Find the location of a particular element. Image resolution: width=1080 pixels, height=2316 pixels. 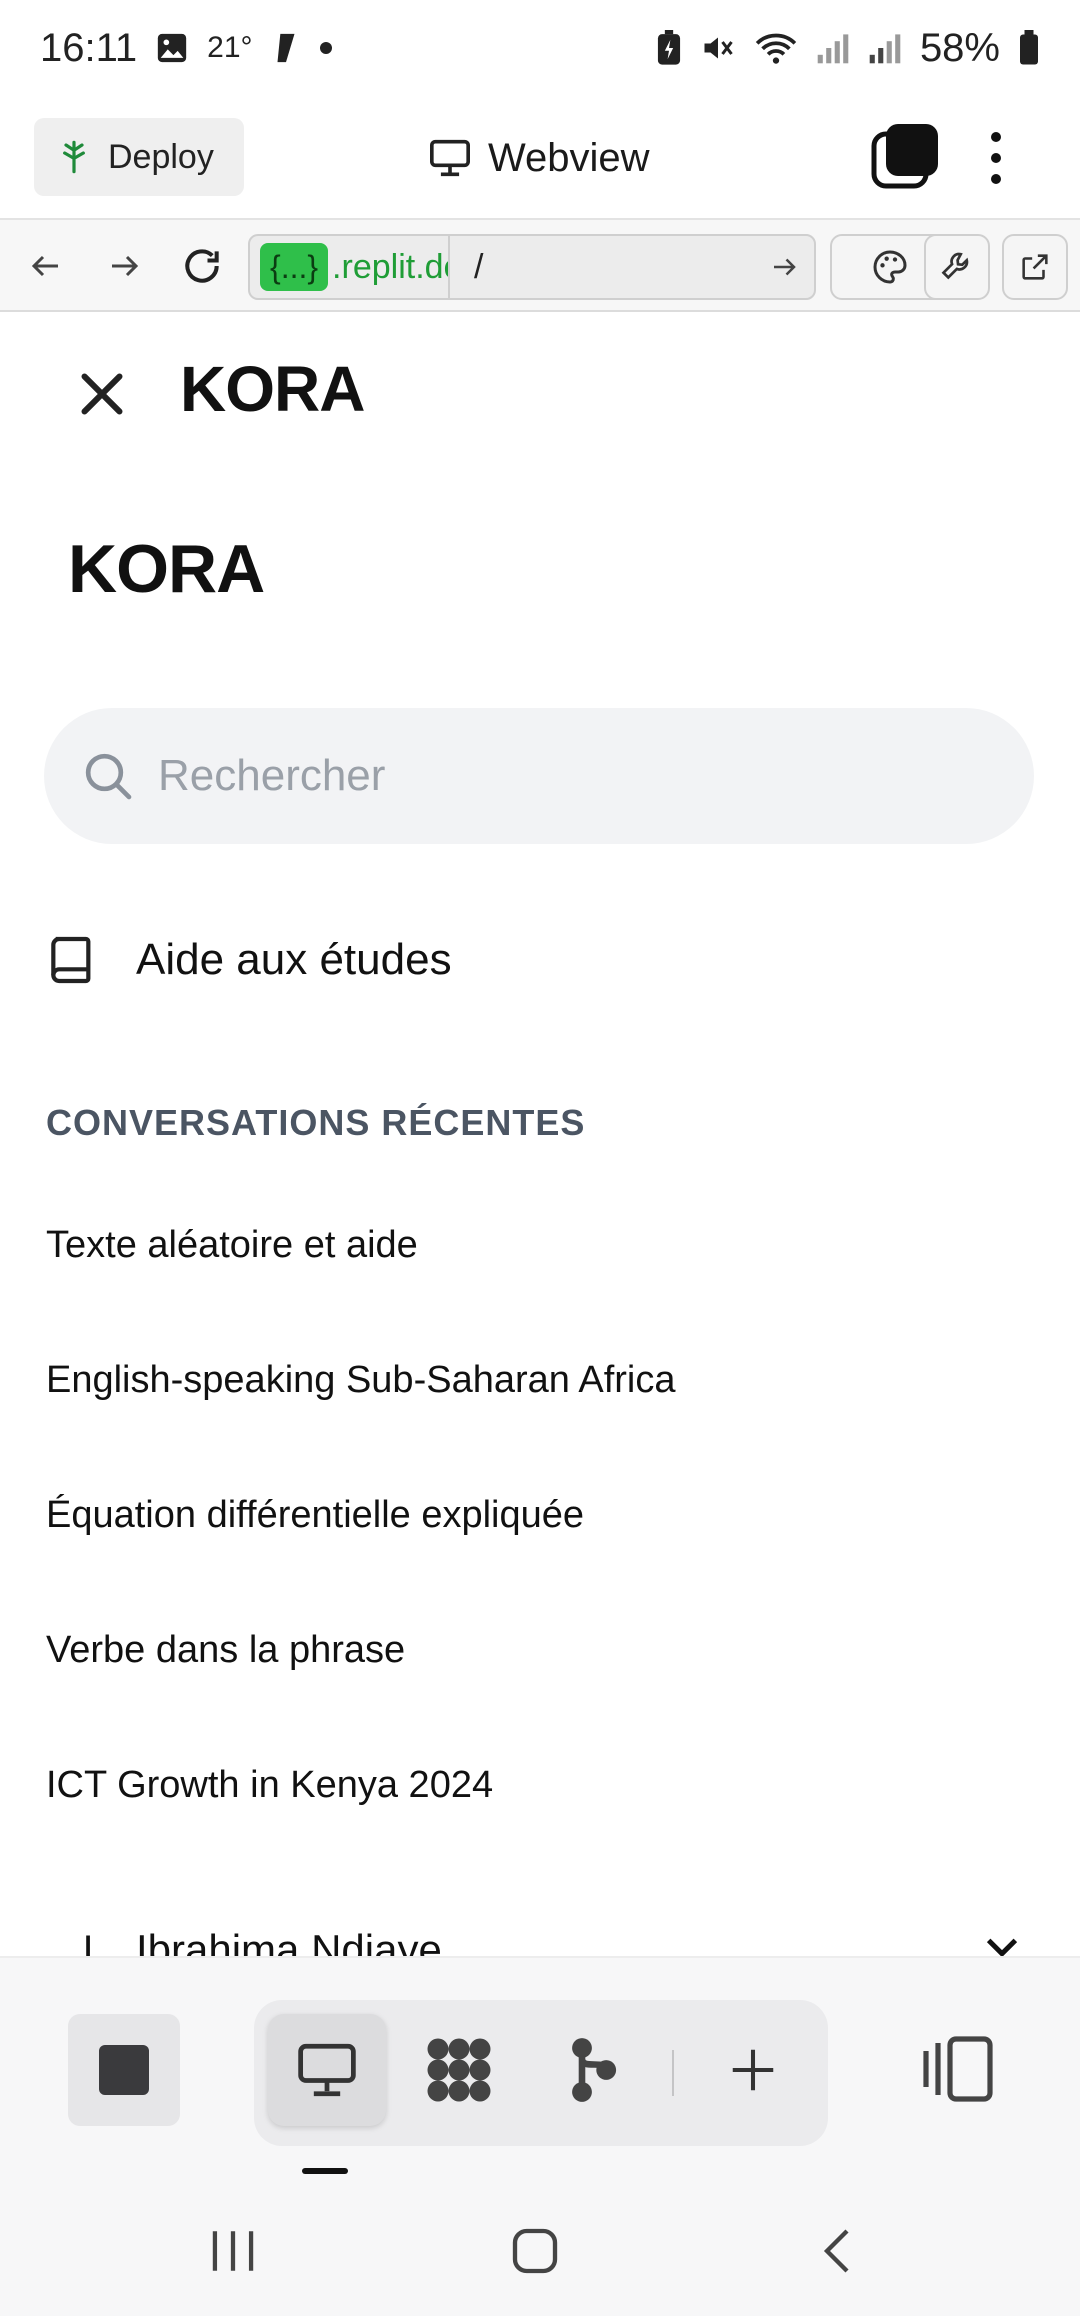

home-button is located at coordinates (535, 2251).